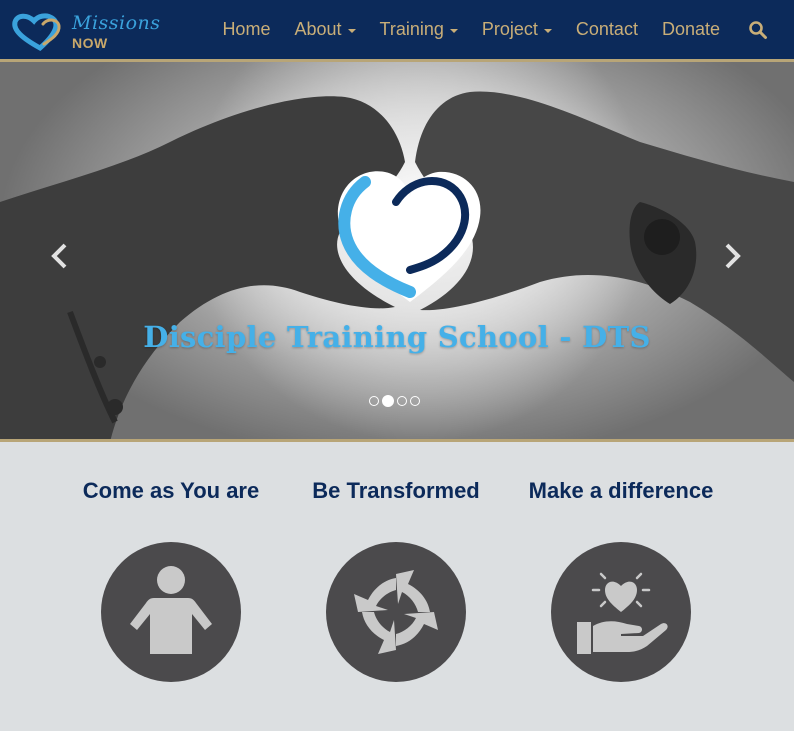 The width and height of the screenshot is (794, 731). Describe the element at coordinates (758, 29) in the screenshot. I see `search-icon` at that location.